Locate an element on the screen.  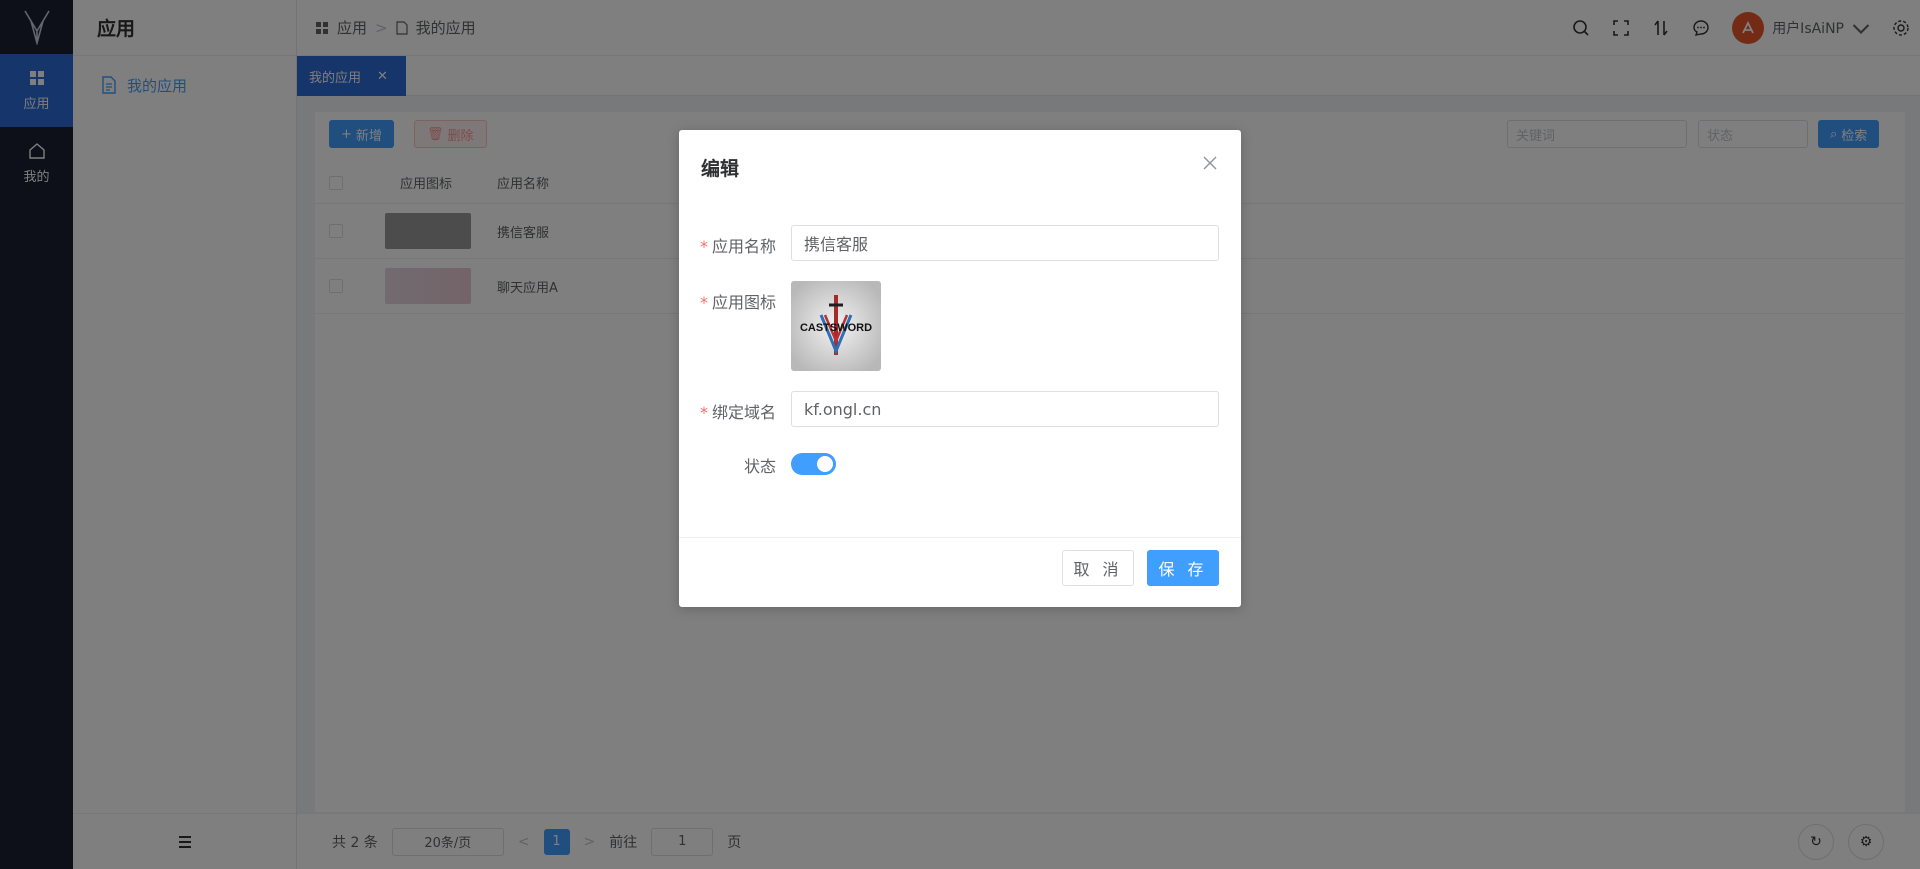
form-label-text: 应用图标 is located at coordinates (743, 302).